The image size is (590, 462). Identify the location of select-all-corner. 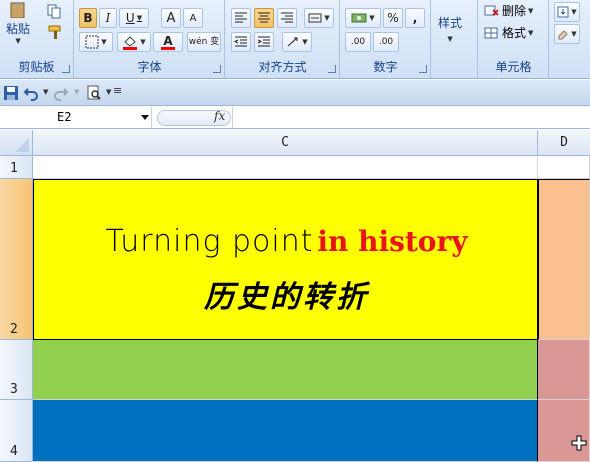
(16, 143).